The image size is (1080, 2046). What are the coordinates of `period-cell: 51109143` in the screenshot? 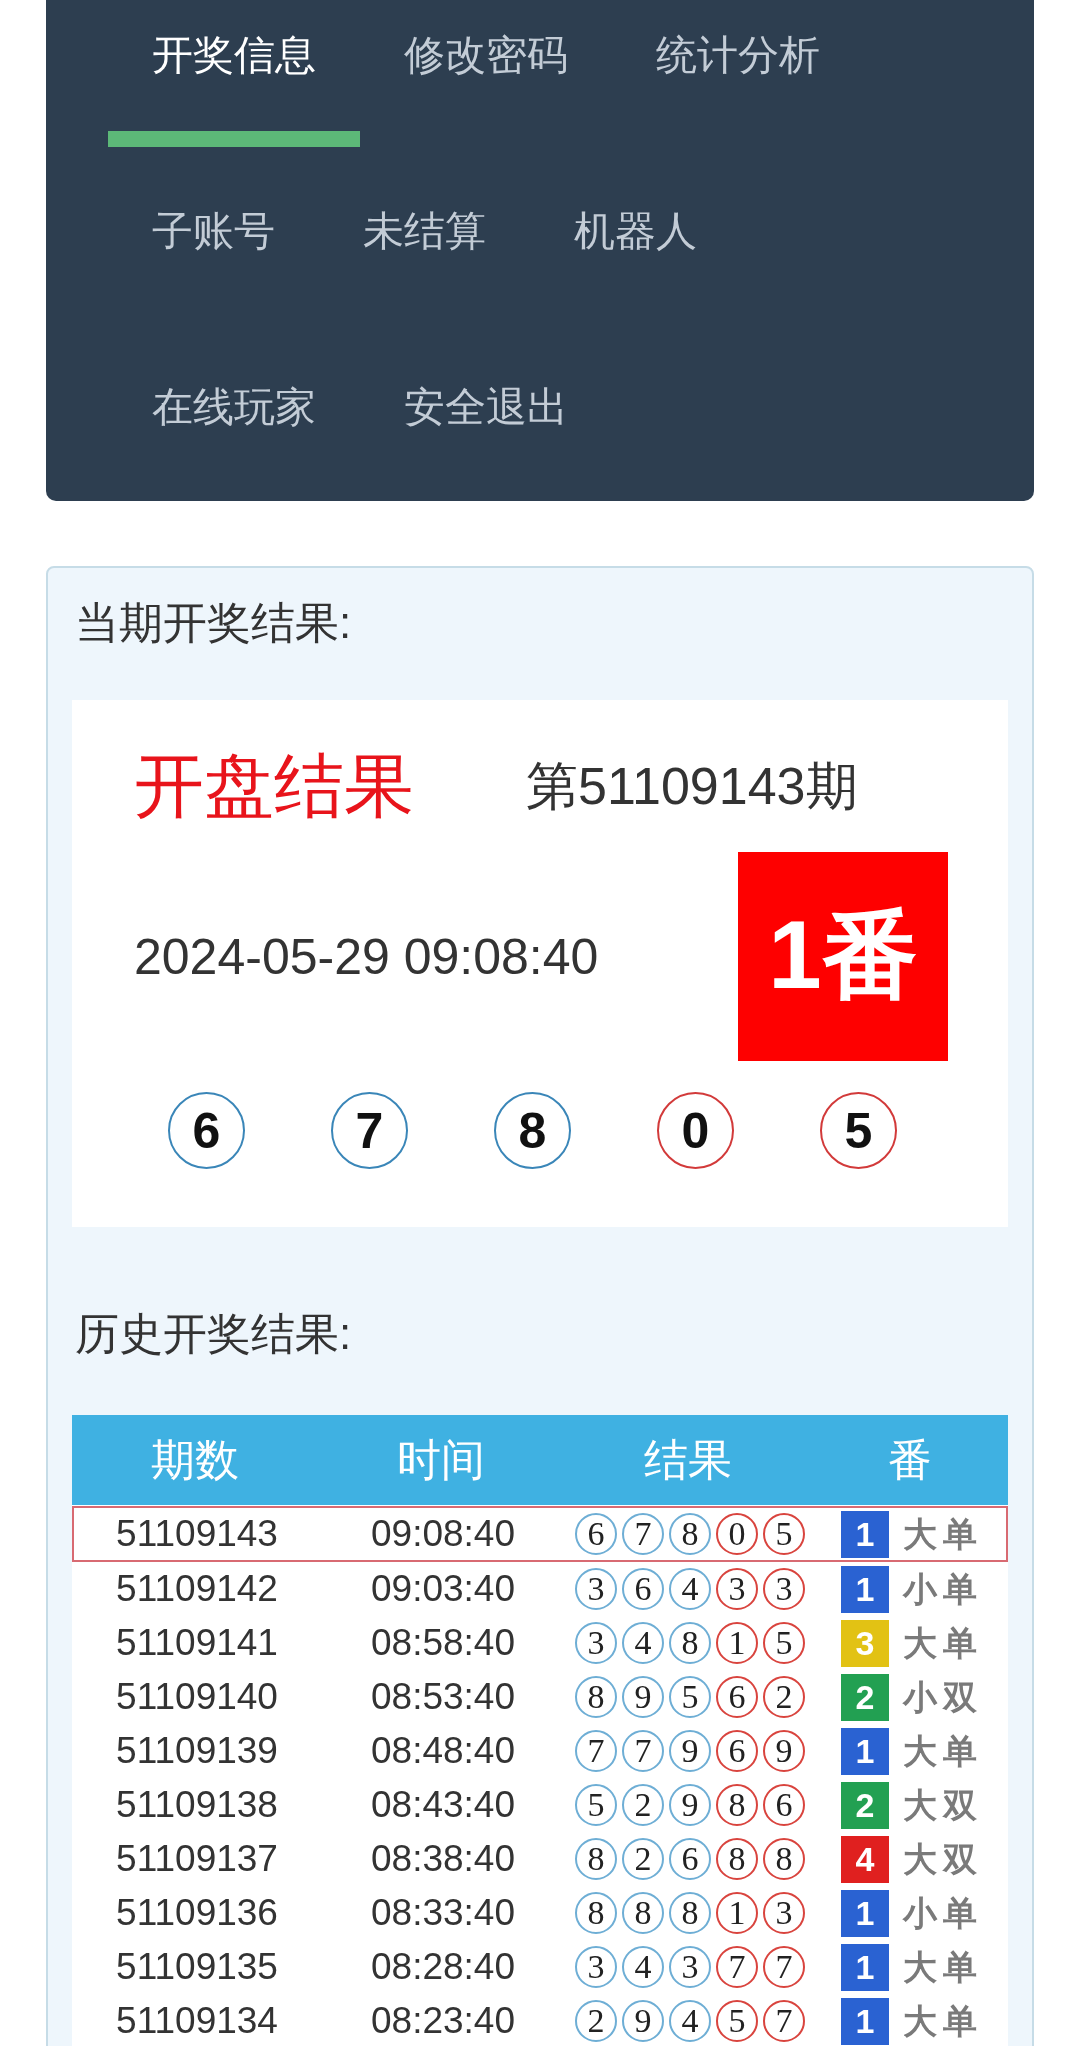 It's located at (197, 1534).